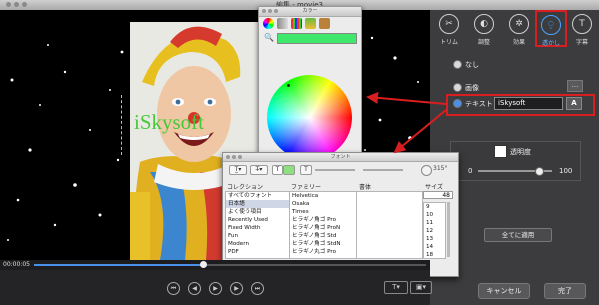 The image size is (599, 305). What do you see at coordinates (215, 265) in the screenshot?
I see `timeline-bar: 00:00:05` at bounding box center [215, 265].